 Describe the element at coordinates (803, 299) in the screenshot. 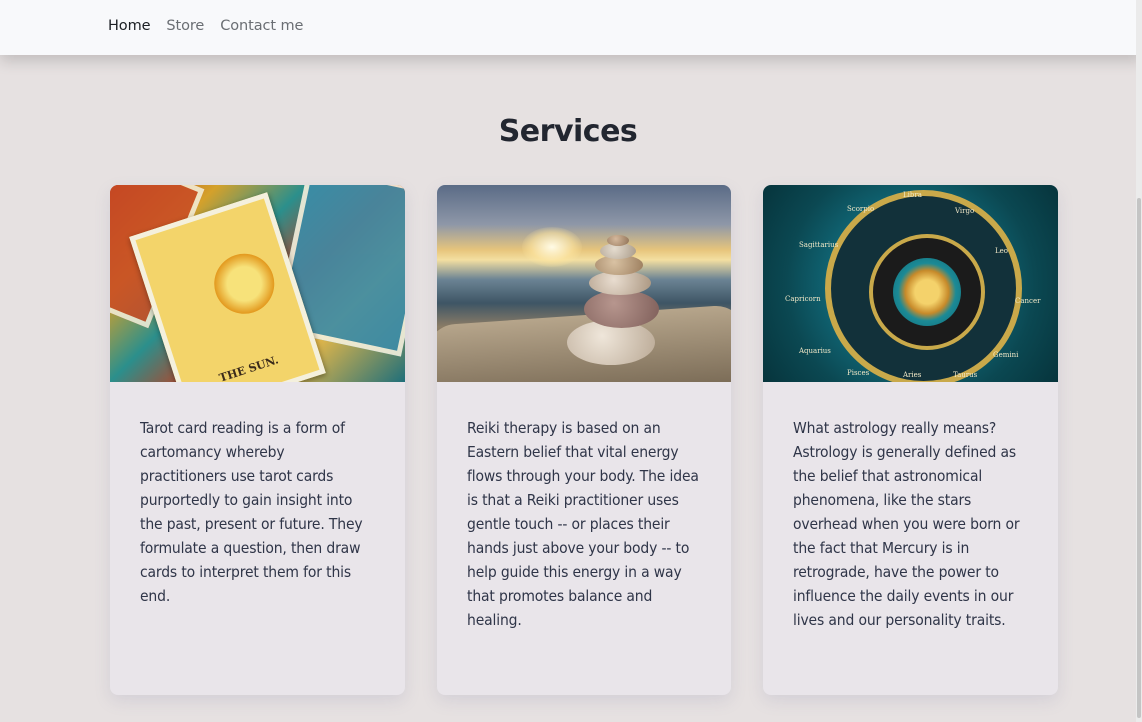

I see `zodiac-label-capricorn: Capricorn` at that location.